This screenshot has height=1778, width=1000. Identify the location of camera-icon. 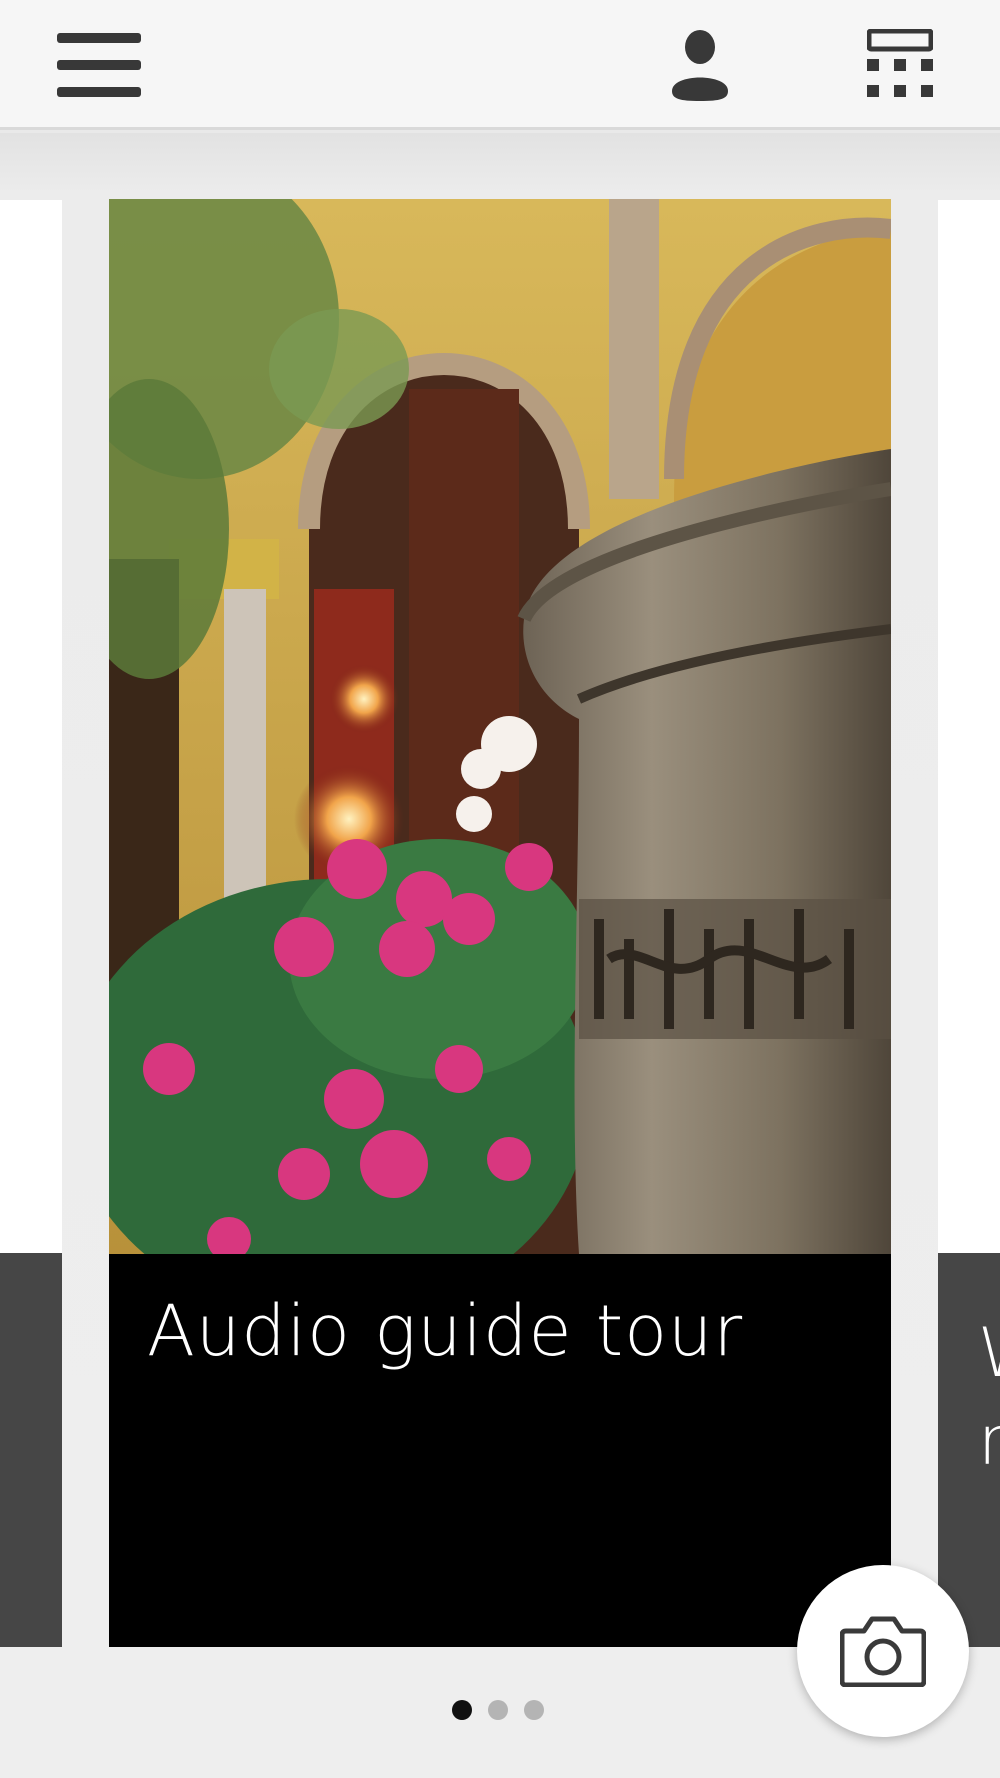
(883, 1651).